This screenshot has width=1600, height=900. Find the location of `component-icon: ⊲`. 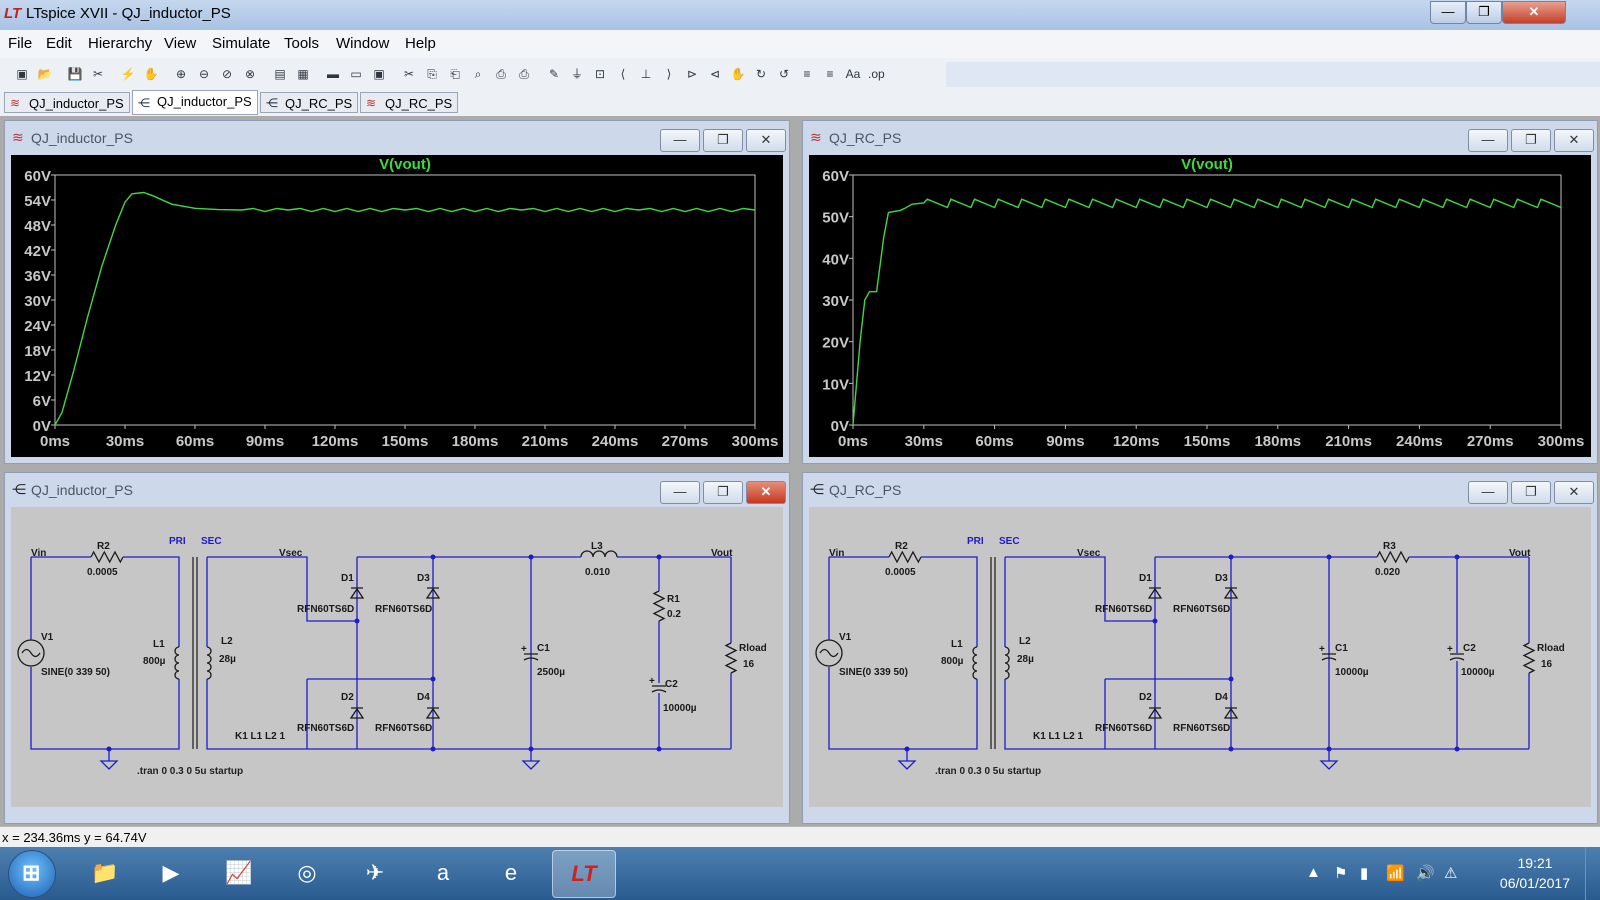

component-icon: ⊲ is located at coordinates (715, 74).